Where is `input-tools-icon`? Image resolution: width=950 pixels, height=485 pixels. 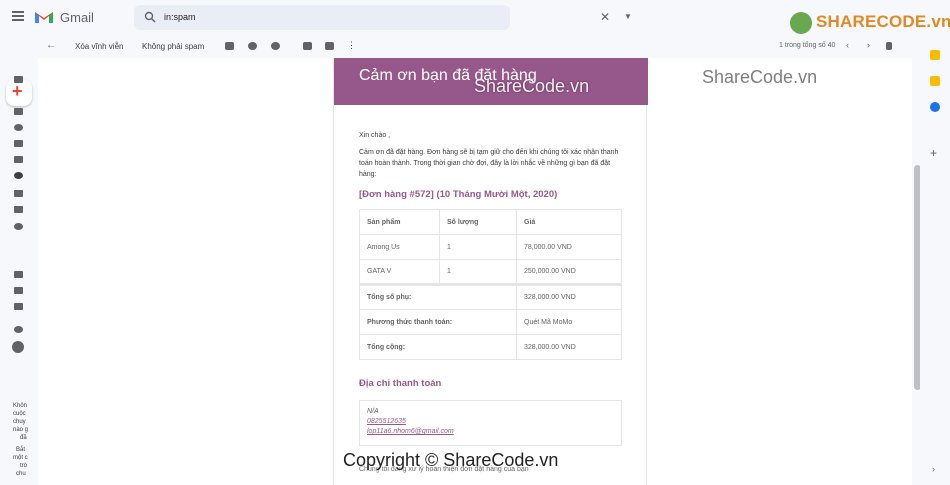
input-tools-icon is located at coordinates (889, 46).